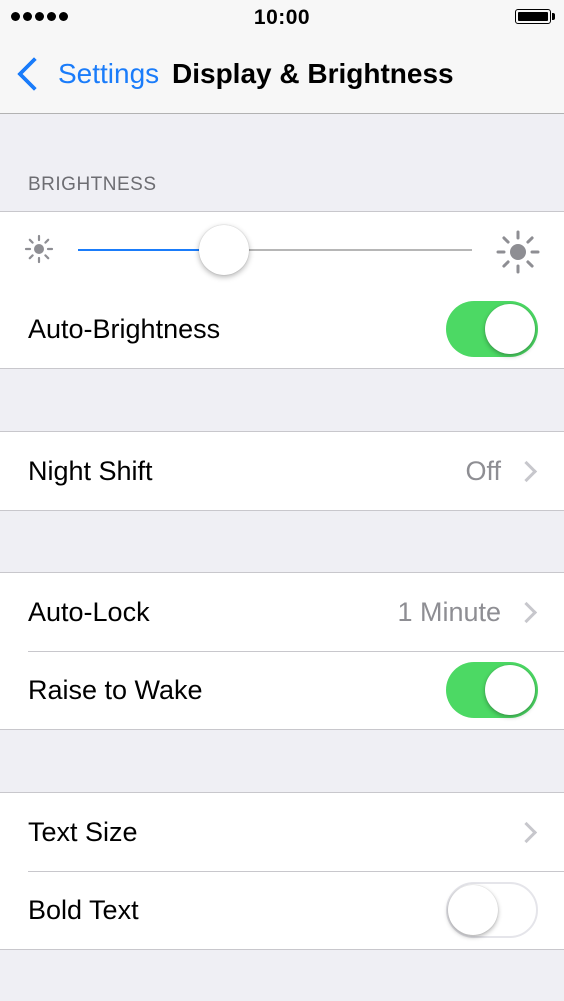 The image size is (564, 1001). I want to click on brightness-slider-row, so click(282, 251).